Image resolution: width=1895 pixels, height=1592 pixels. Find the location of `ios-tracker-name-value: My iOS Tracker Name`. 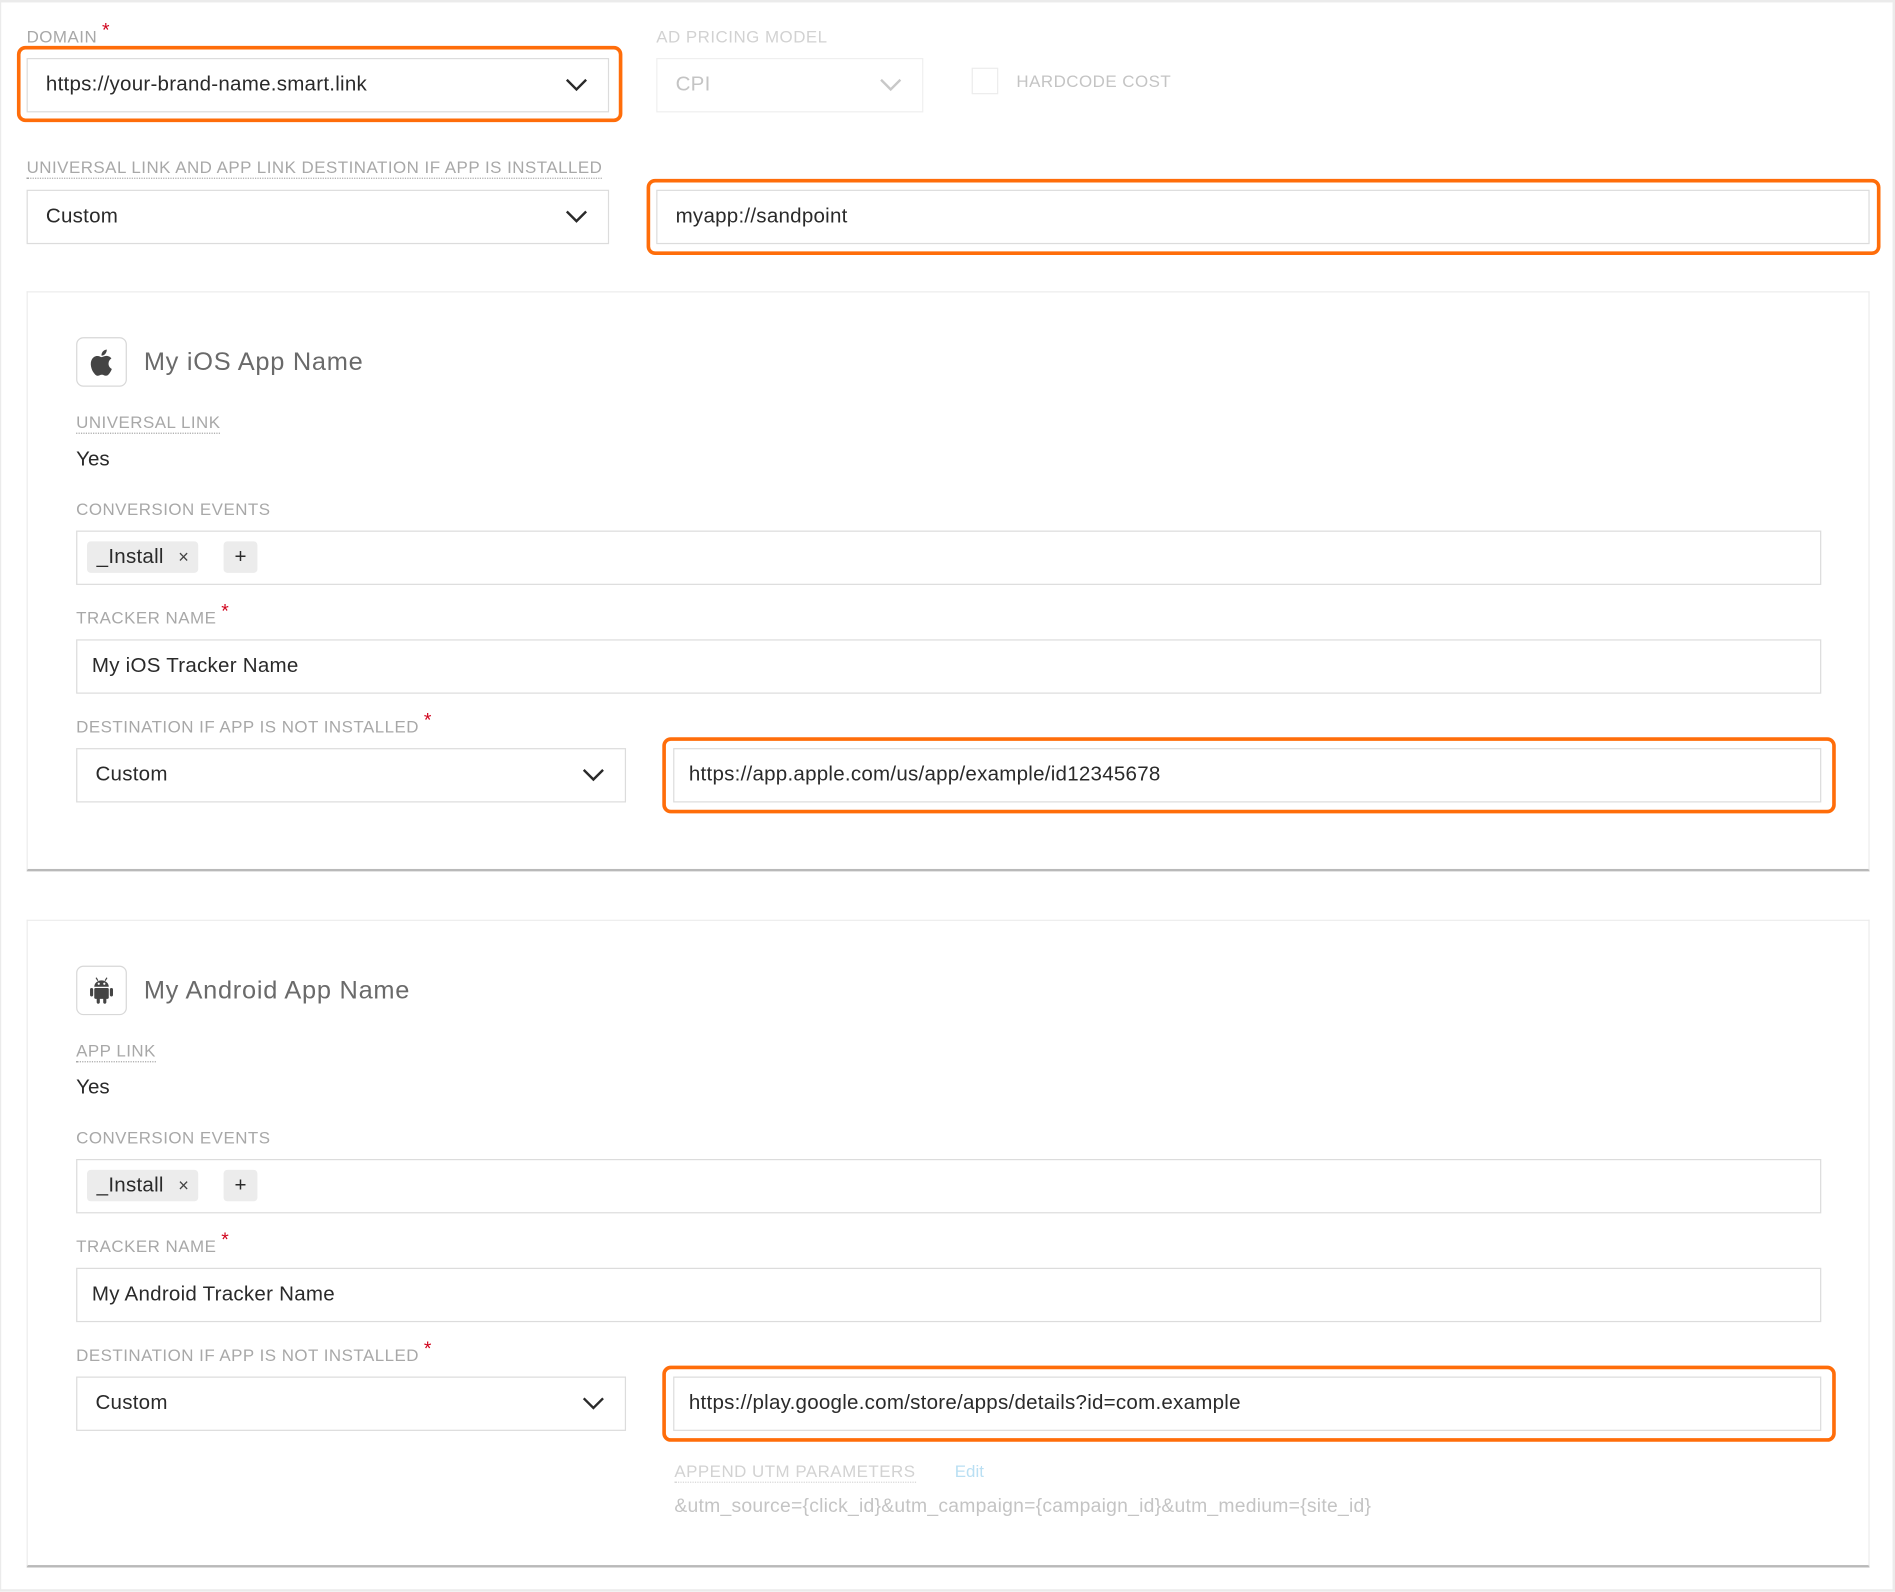

ios-tracker-name-value: My iOS Tracker Name is located at coordinates (195, 665).